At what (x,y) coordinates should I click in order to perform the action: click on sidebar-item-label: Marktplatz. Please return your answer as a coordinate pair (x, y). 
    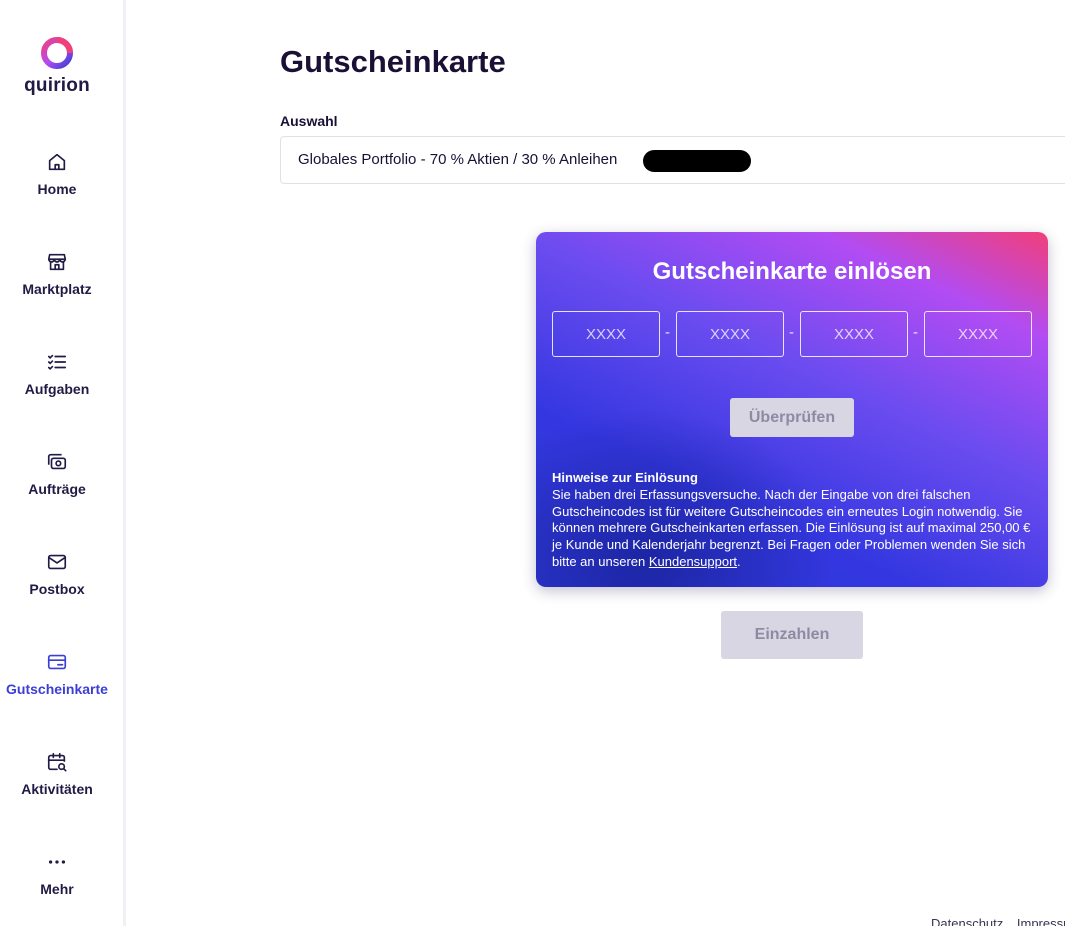
    Looking at the image, I should click on (57, 289).